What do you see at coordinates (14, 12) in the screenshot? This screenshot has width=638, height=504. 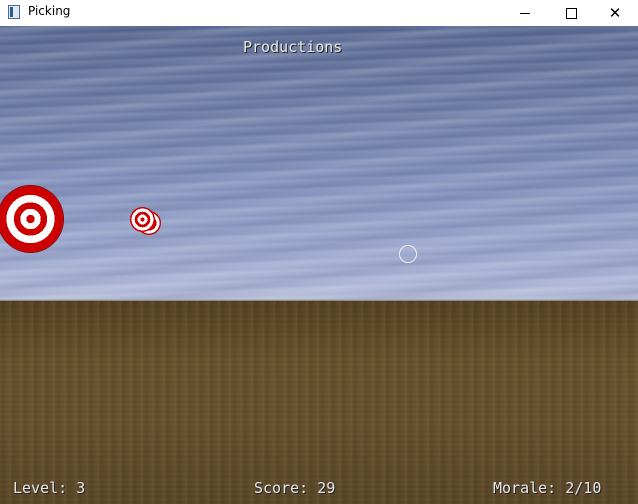 I see `app-icon` at bounding box center [14, 12].